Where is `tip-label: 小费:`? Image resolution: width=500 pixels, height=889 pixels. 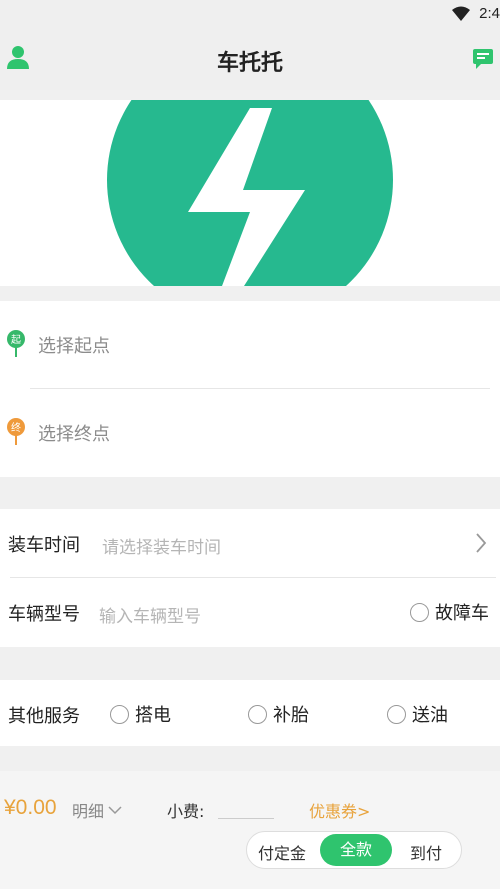
tip-label: 小费: is located at coordinates (186, 811).